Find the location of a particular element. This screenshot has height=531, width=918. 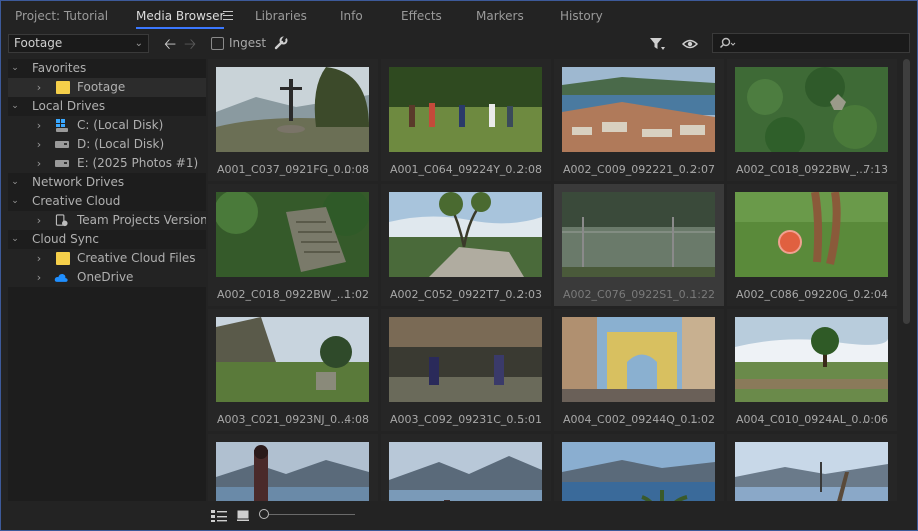

tree-label: OneDrive is located at coordinates (105, 277).